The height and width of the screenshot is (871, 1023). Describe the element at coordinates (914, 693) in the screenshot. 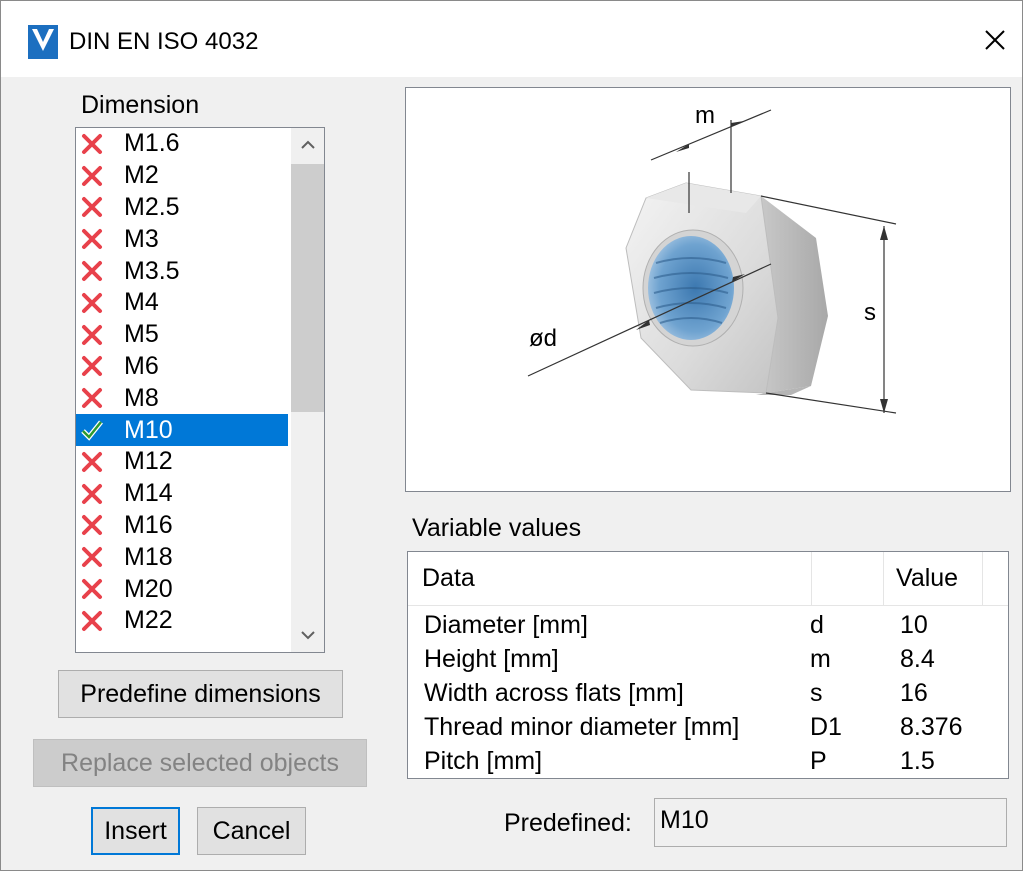

I see `cell-value: 16` at that location.